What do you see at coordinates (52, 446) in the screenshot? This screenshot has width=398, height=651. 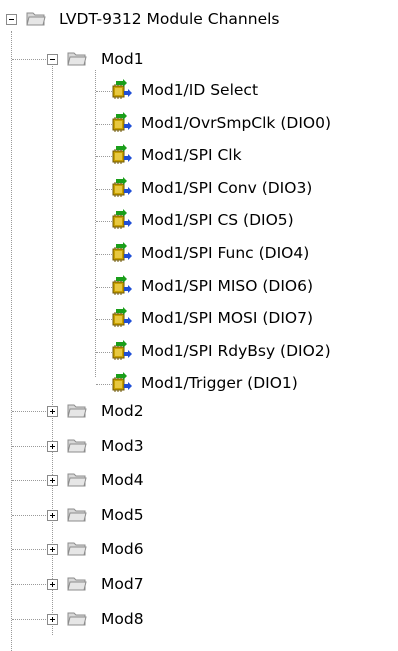 I see `expand-toggle-mod3` at bounding box center [52, 446].